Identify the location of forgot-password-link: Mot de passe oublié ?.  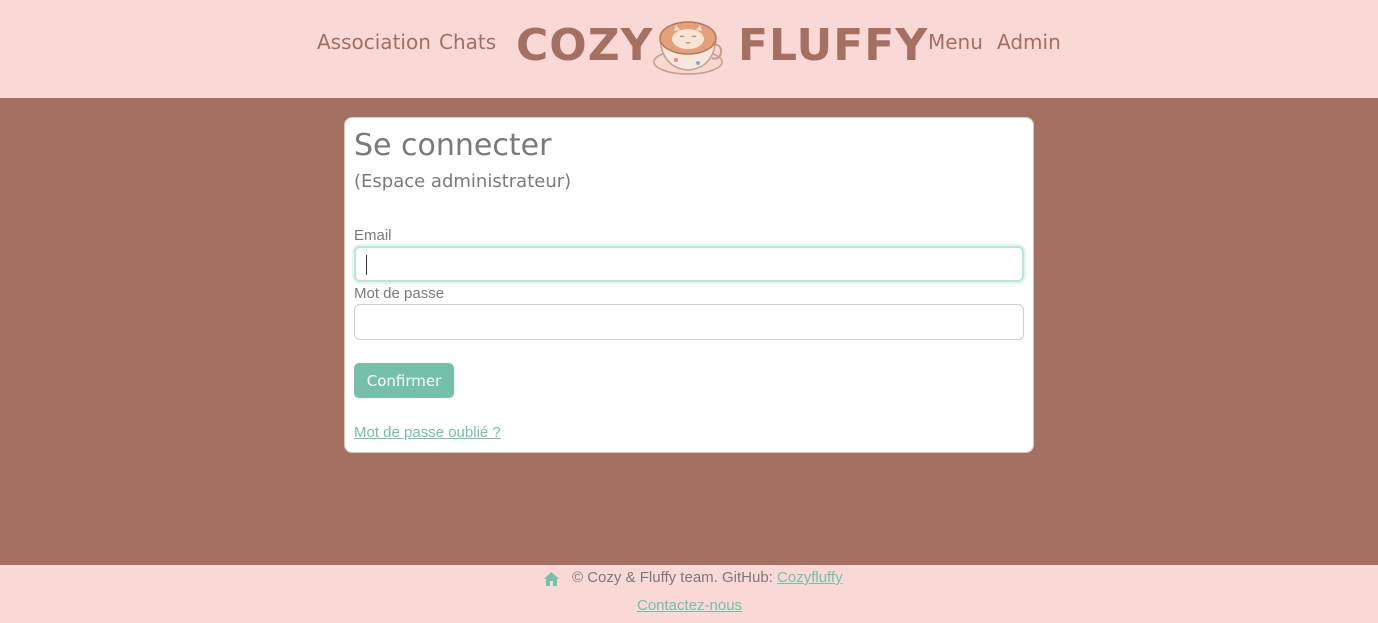
(427, 432).